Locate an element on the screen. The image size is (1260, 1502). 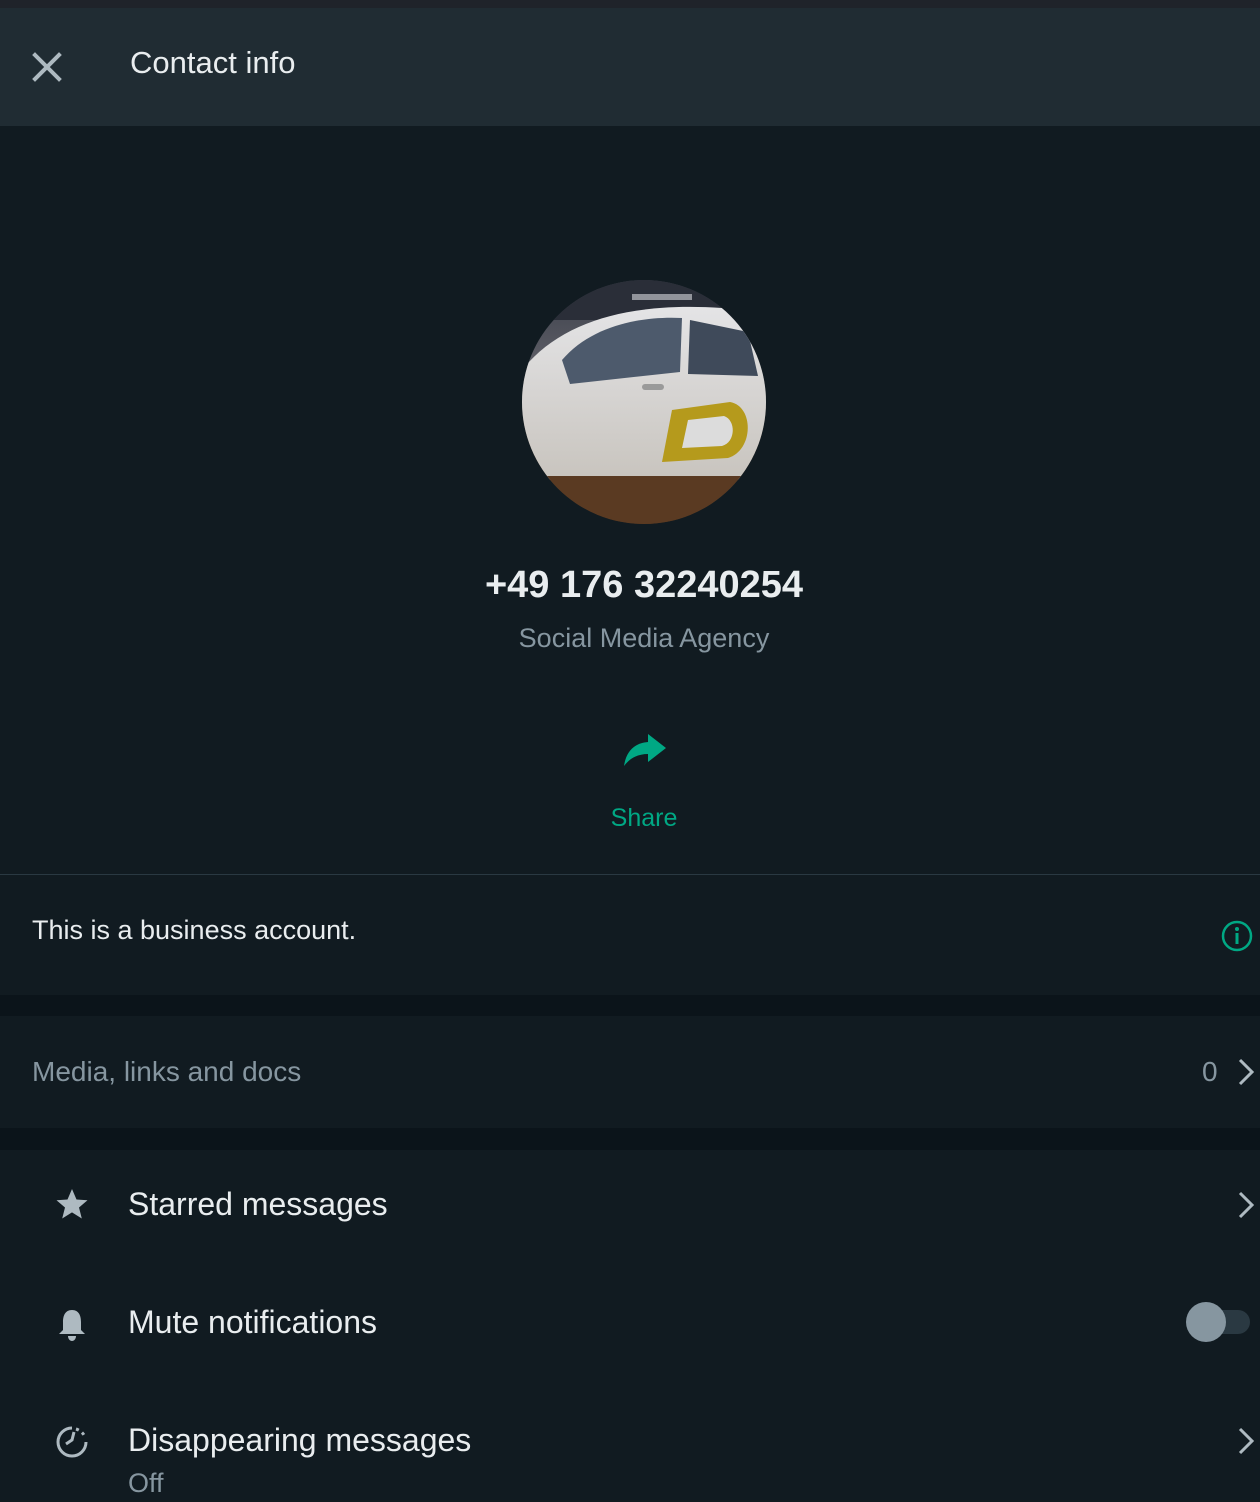
avatar-photo is located at coordinates (644, 402).